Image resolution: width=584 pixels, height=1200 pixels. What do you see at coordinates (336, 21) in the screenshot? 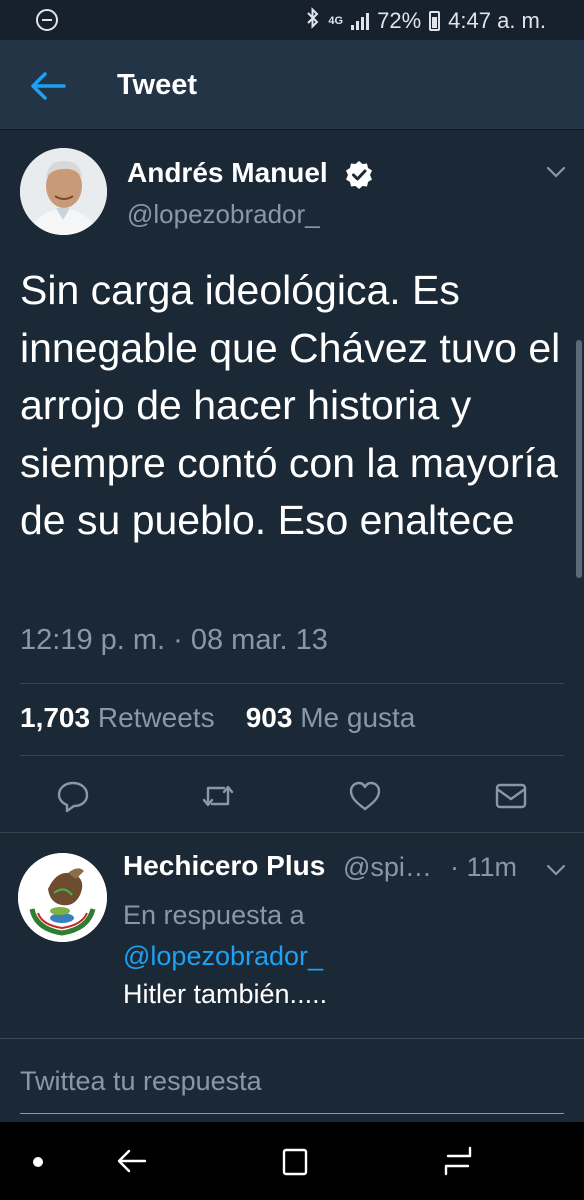
I see `network-type: 4G` at bounding box center [336, 21].